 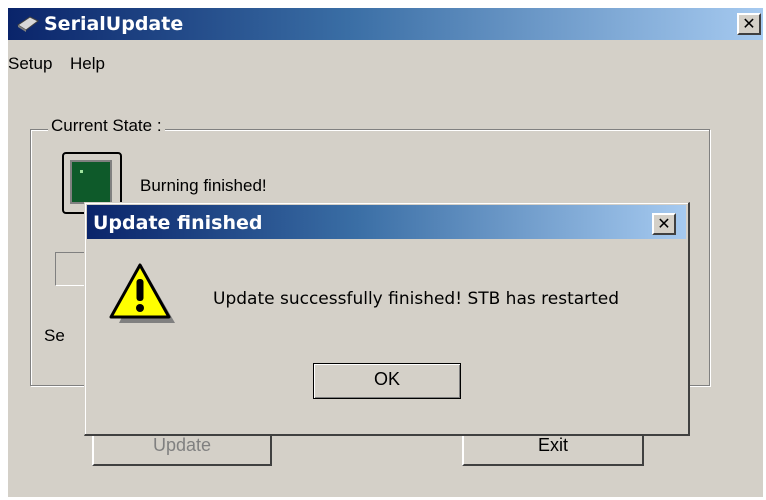 What do you see at coordinates (142, 293) in the screenshot?
I see `warning-icon` at bounding box center [142, 293].